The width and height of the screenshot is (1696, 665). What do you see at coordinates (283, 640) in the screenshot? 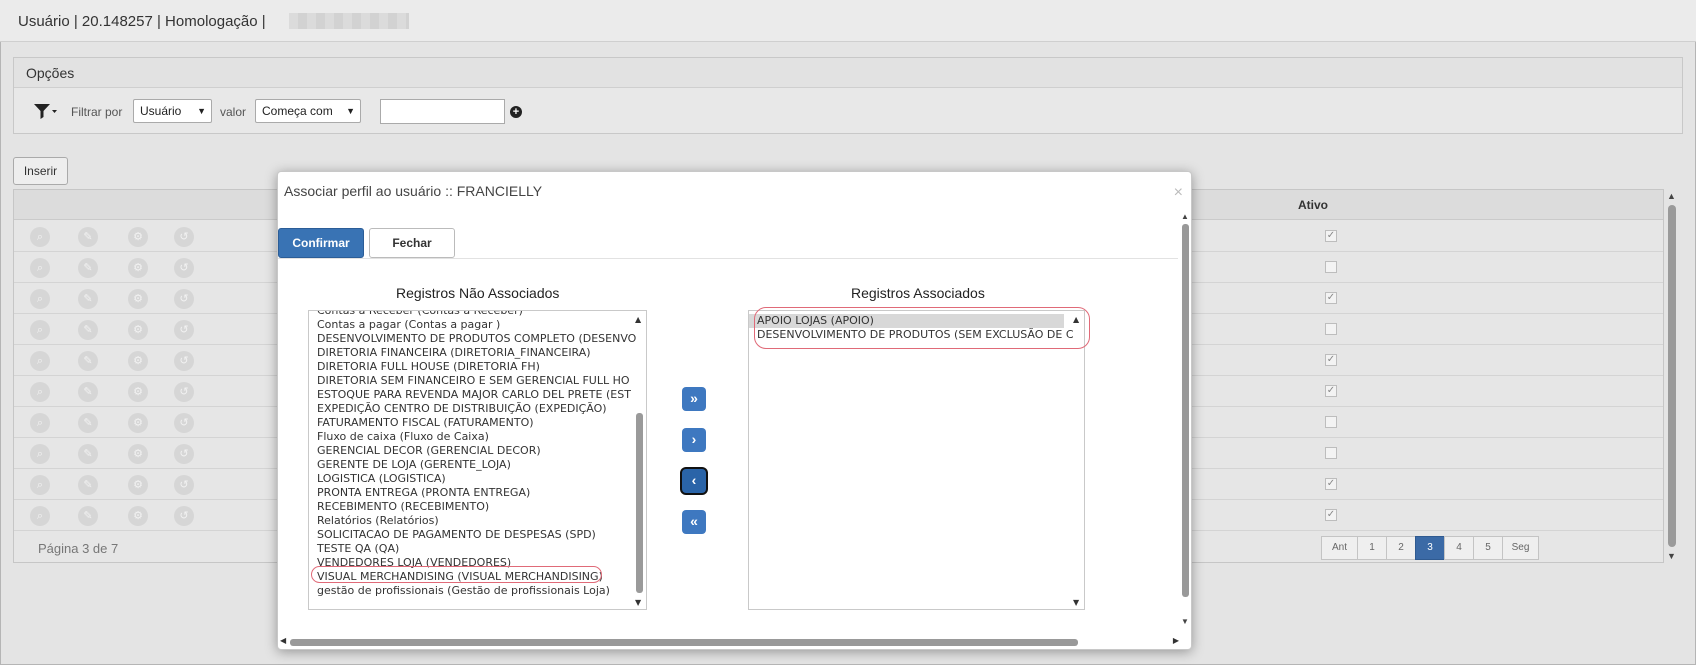
I see `scroll-left-icon: ◀` at bounding box center [283, 640].